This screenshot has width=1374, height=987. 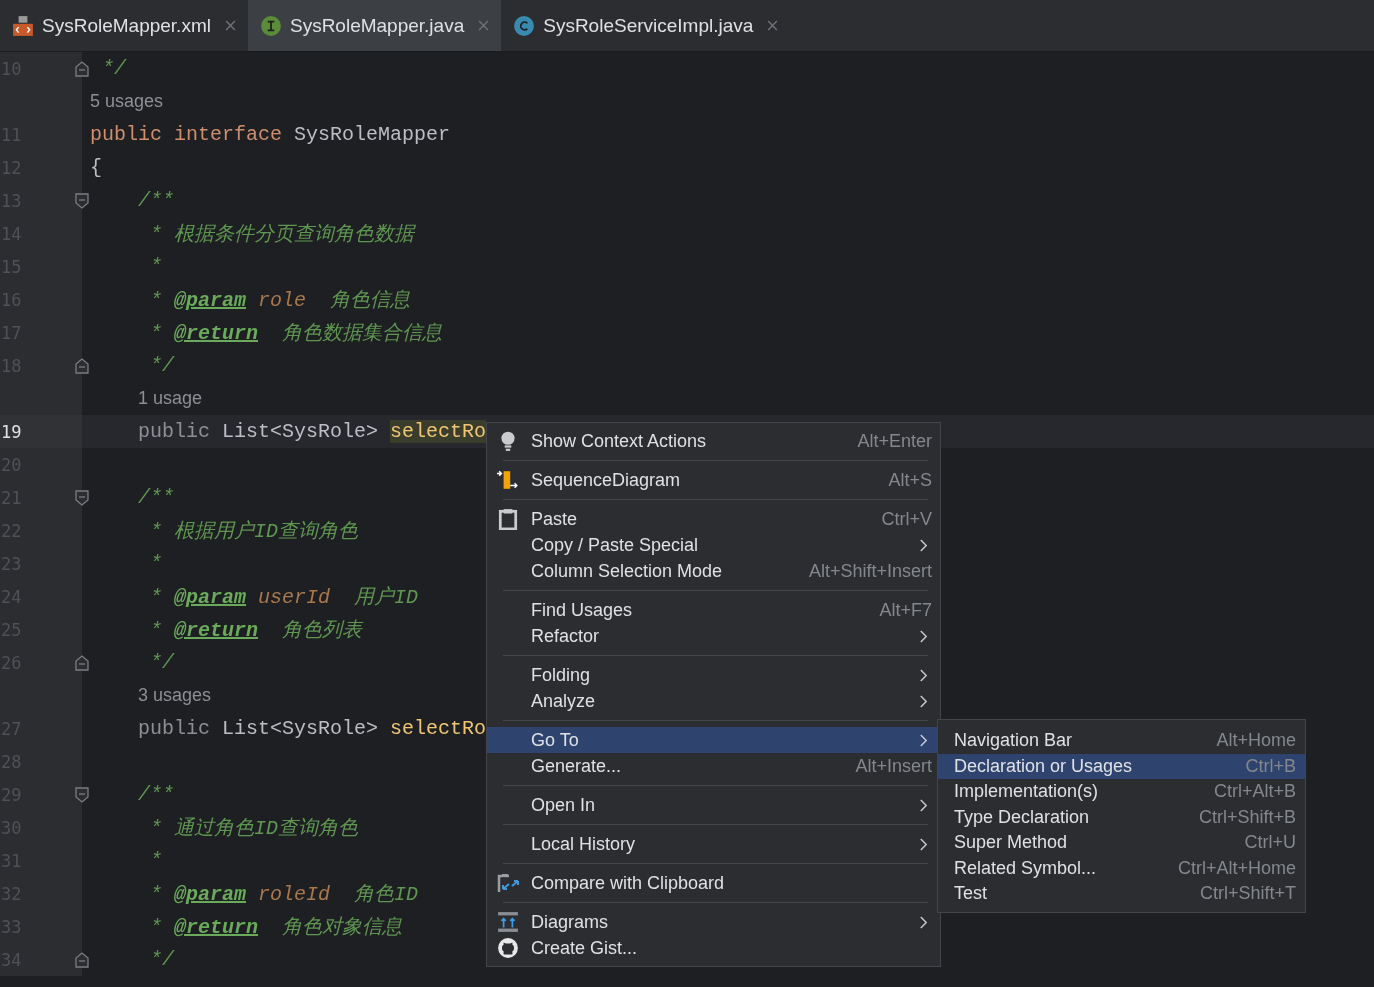 I want to click on usages-hint: 1 usage, so click(x=146, y=398).